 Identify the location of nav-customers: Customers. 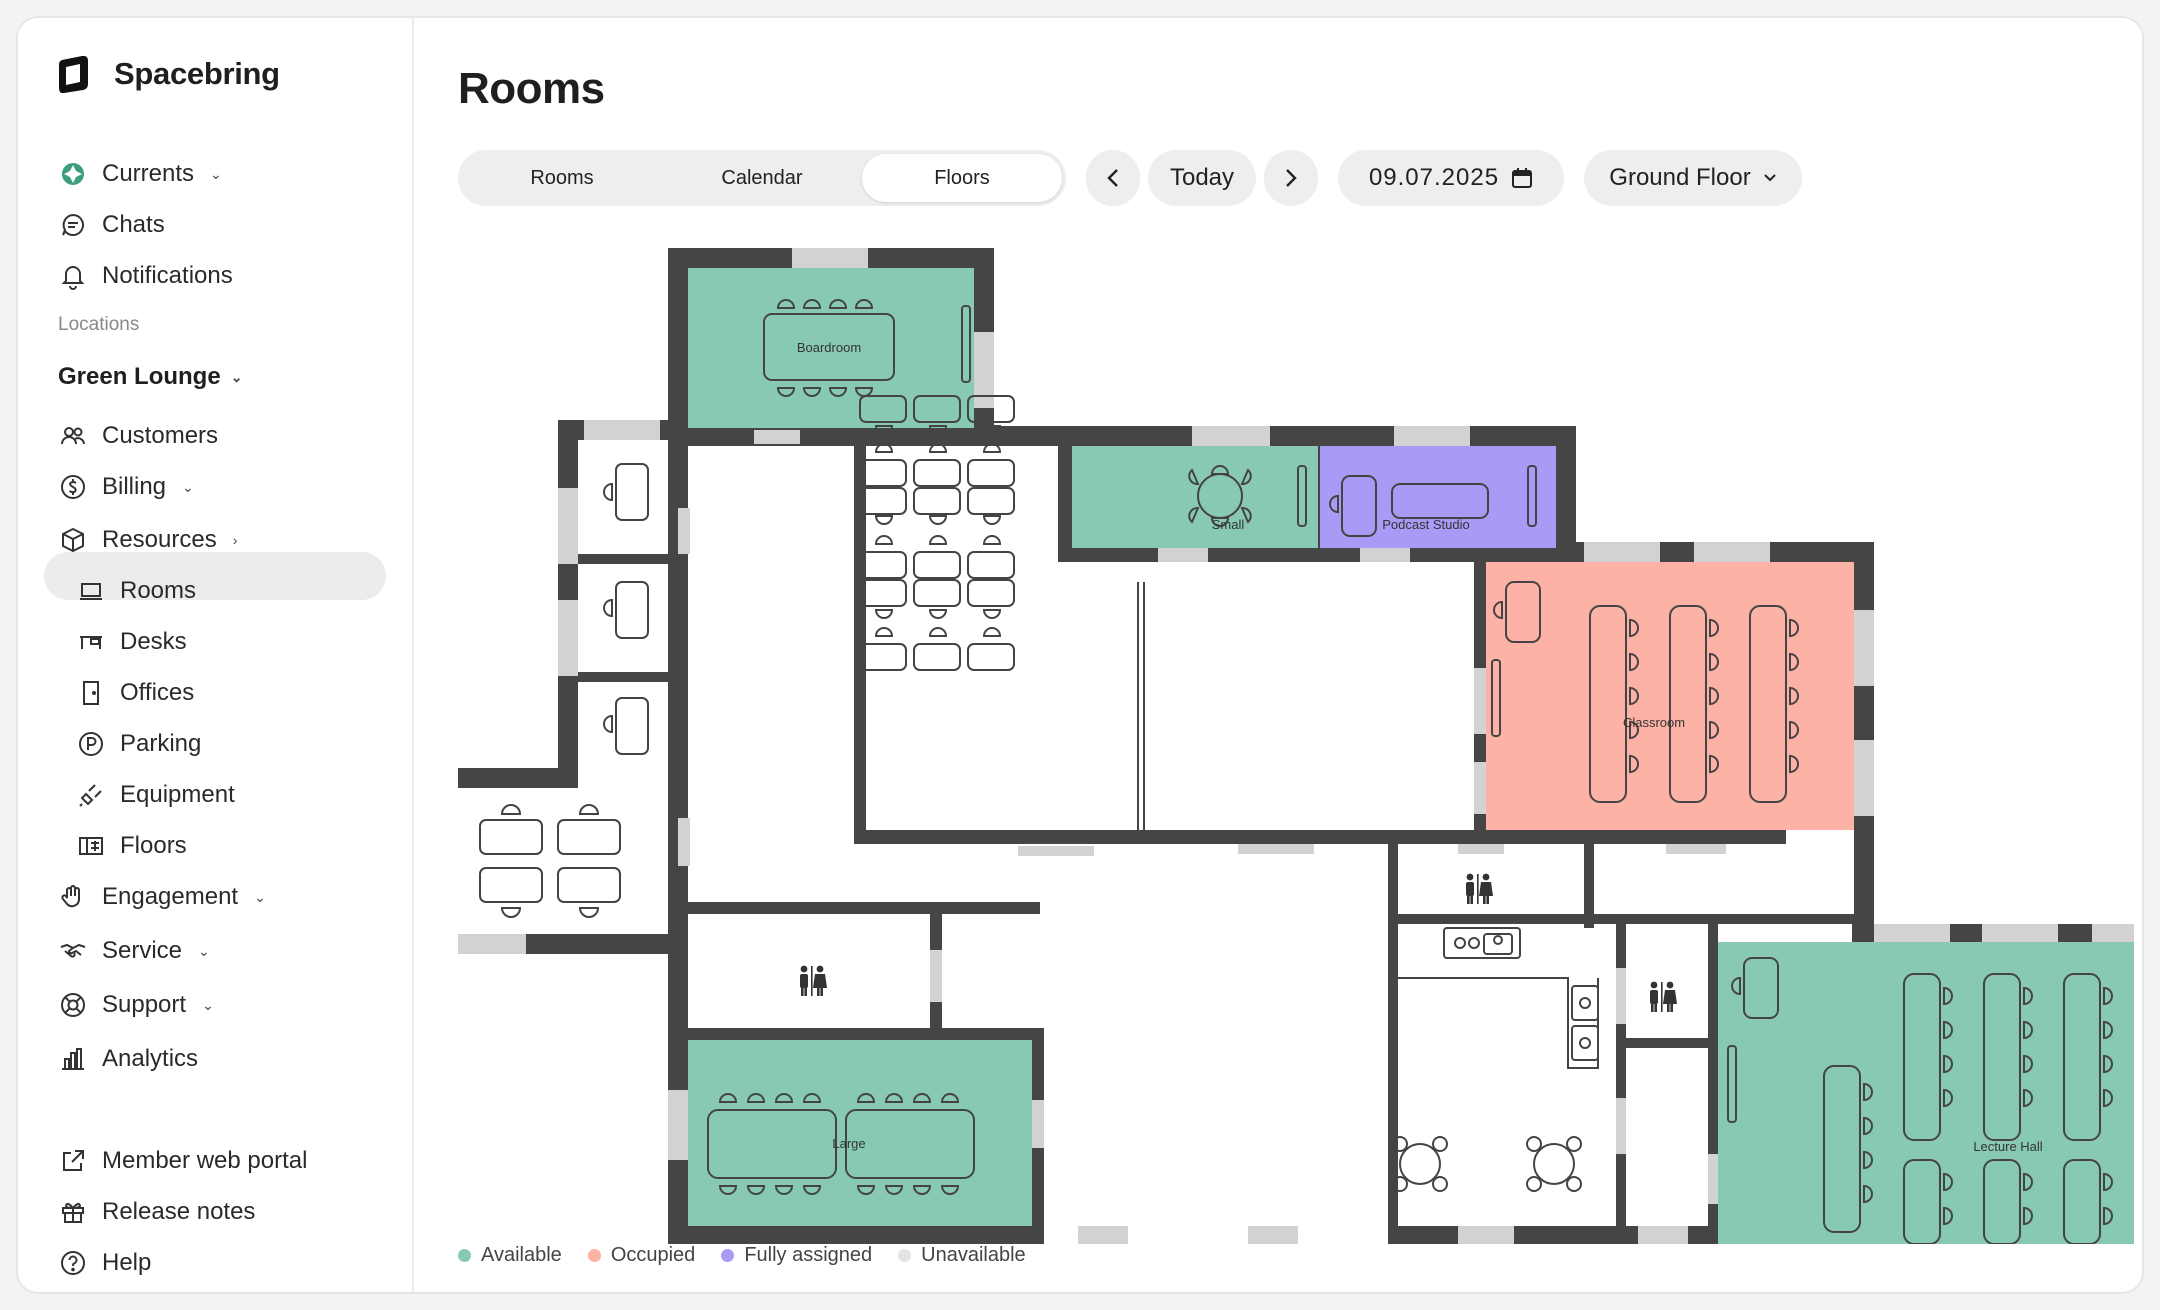
(138, 436).